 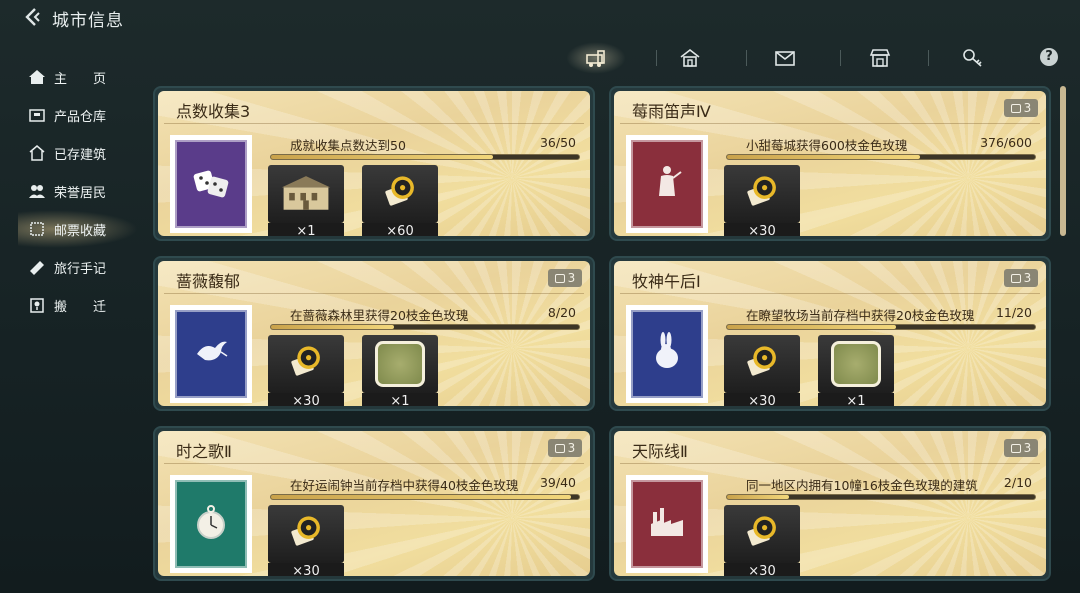 I want to click on quest-row: 在好运闹钟当前存档中获得40枝金色玫瑰 39/40, so click(x=435, y=484).